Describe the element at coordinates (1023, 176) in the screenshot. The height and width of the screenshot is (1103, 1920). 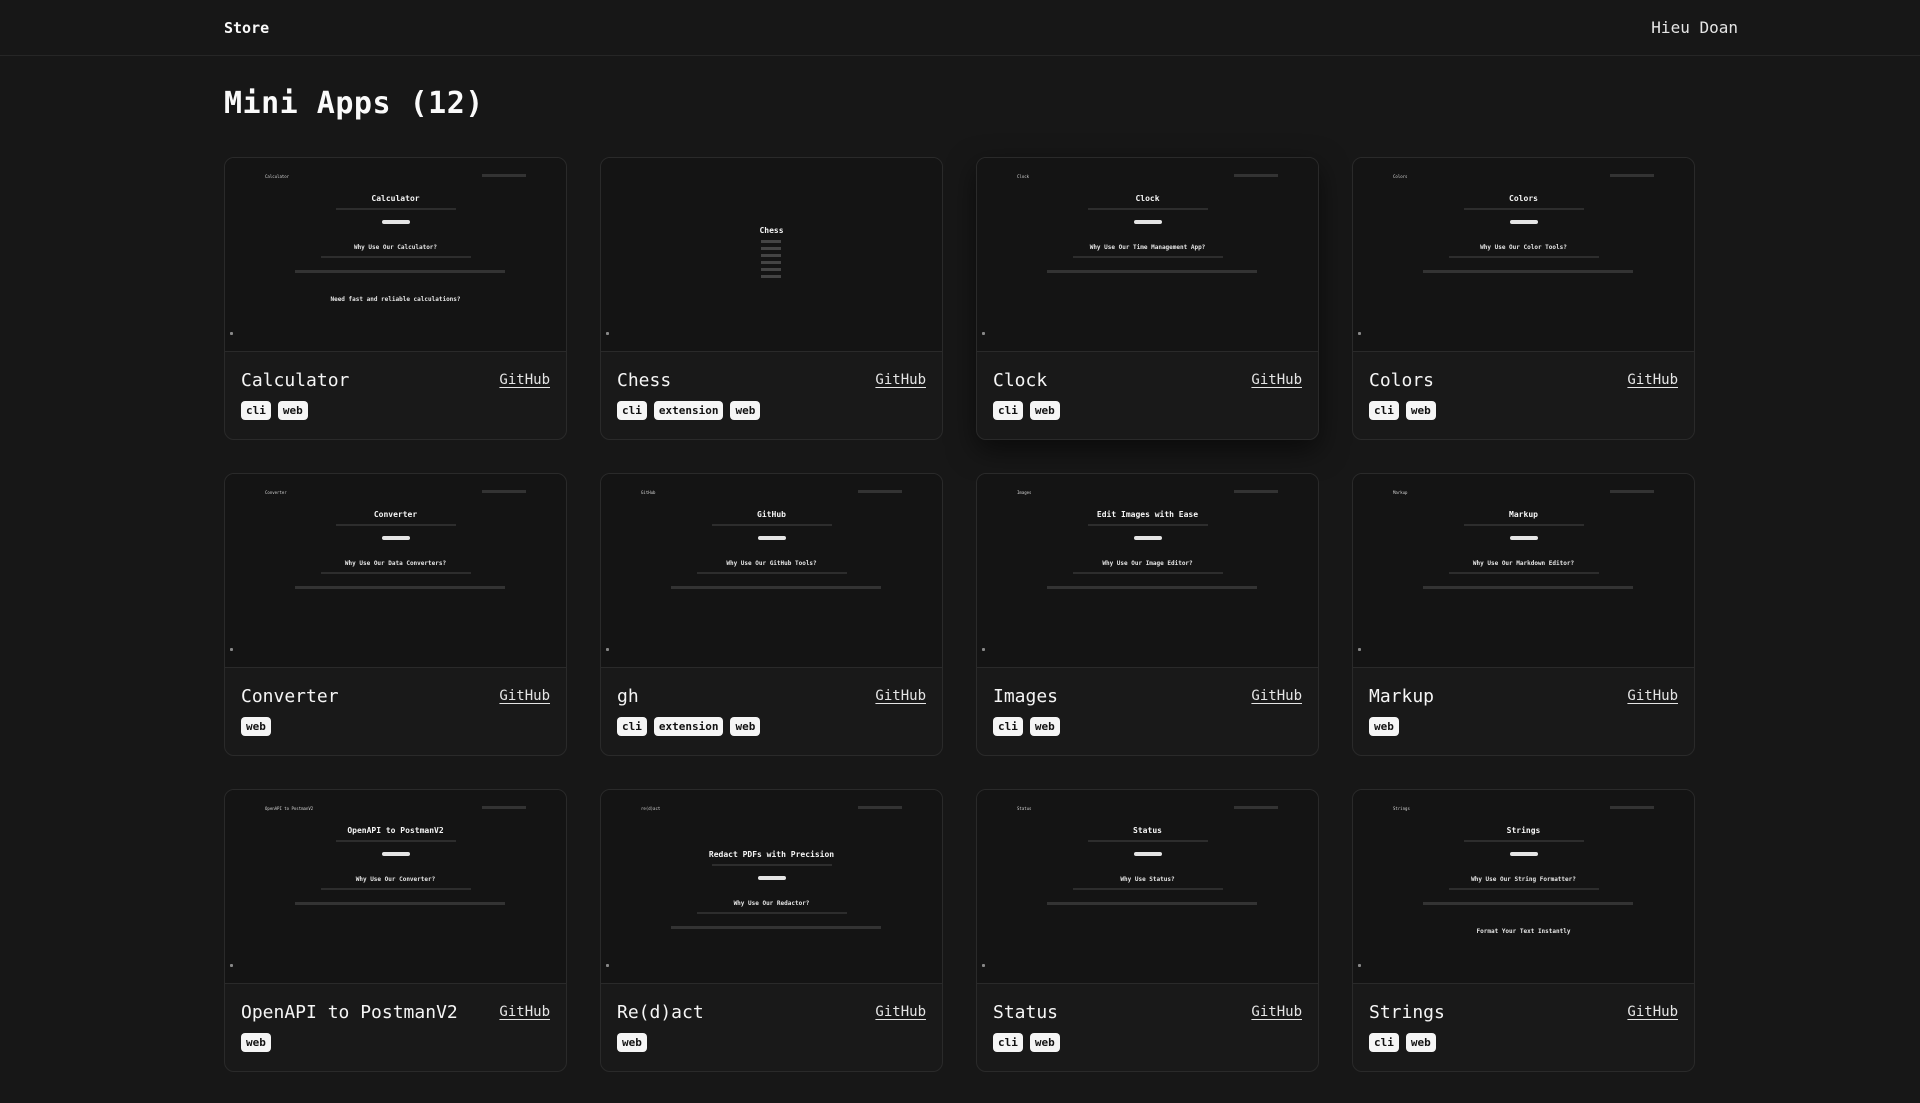
I see `thumb-nav: Clock` at that location.